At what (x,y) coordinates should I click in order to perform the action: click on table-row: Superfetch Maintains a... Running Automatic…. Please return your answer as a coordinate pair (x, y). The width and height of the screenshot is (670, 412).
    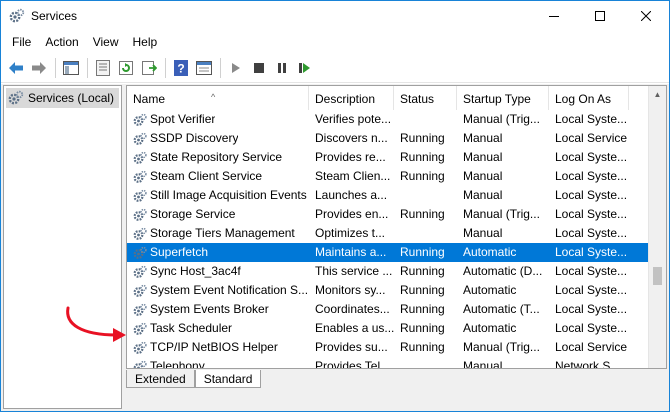
    Looking at the image, I should click on (389, 252).